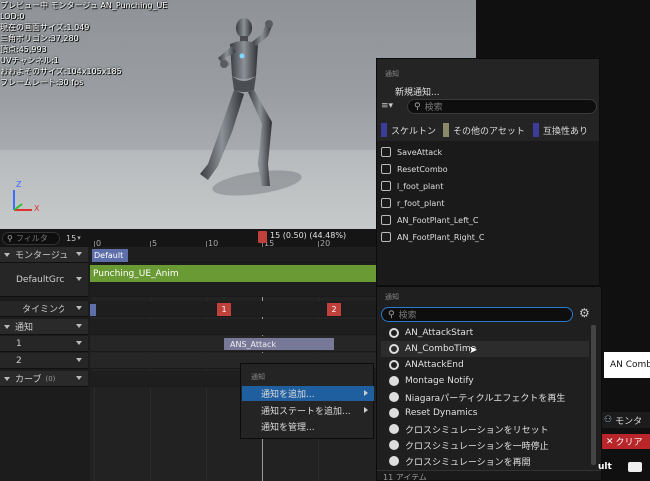 The image size is (650, 481). I want to click on notify-list-item: ResetCombo, so click(489, 169).